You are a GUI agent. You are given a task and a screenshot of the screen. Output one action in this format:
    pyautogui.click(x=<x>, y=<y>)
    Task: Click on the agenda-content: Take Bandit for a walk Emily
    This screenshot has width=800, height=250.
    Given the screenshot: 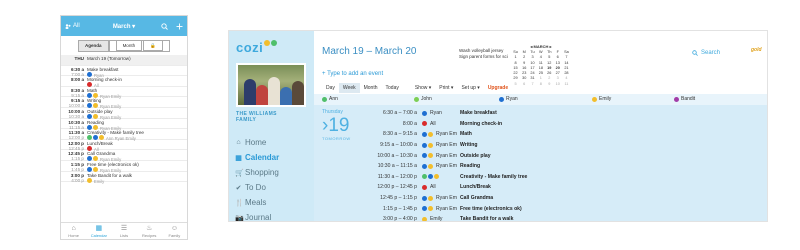 What is the action you would take?
    pyautogui.click(x=135, y=178)
    